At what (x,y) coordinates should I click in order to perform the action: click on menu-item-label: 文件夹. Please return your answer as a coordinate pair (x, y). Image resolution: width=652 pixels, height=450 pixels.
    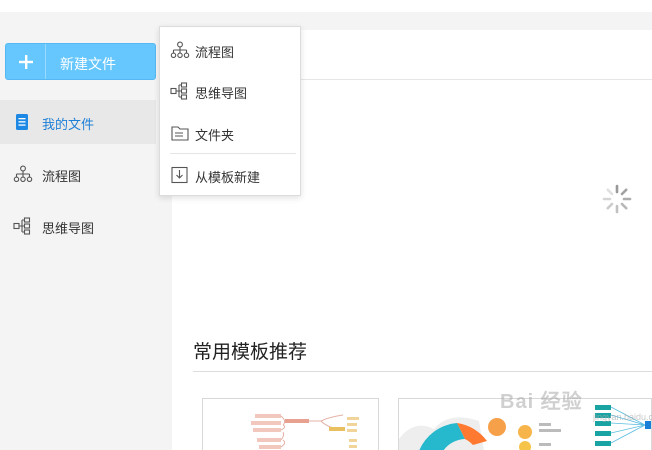
    Looking at the image, I should click on (215, 135).